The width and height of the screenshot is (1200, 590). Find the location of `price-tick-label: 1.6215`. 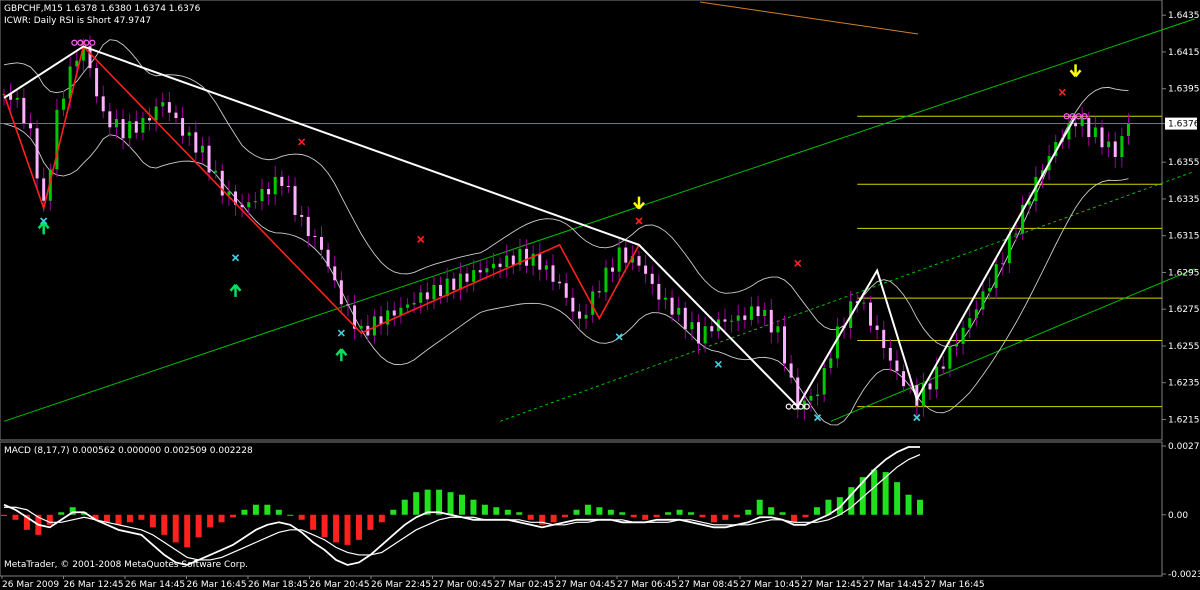

price-tick-label: 1.6215 is located at coordinates (1184, 420).